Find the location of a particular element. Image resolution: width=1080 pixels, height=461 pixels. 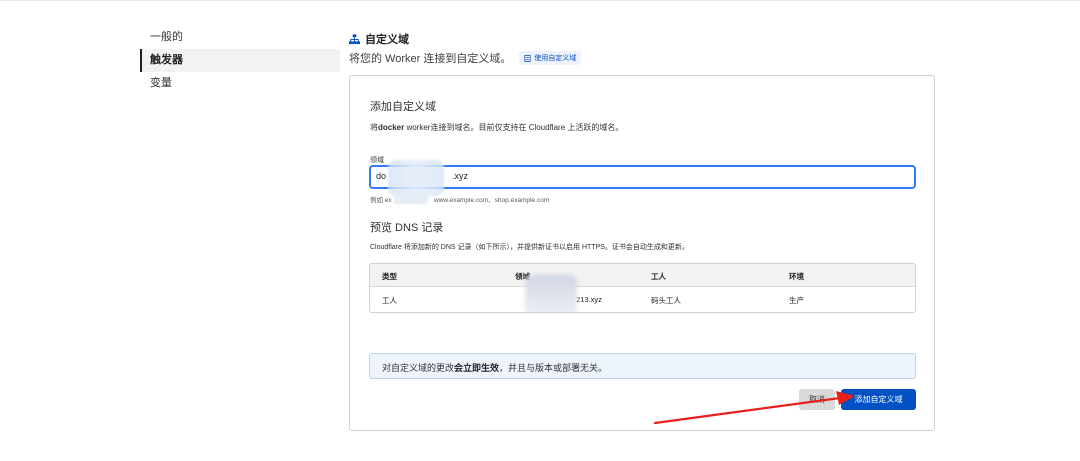

table-header is located at coordinates (642, 275).